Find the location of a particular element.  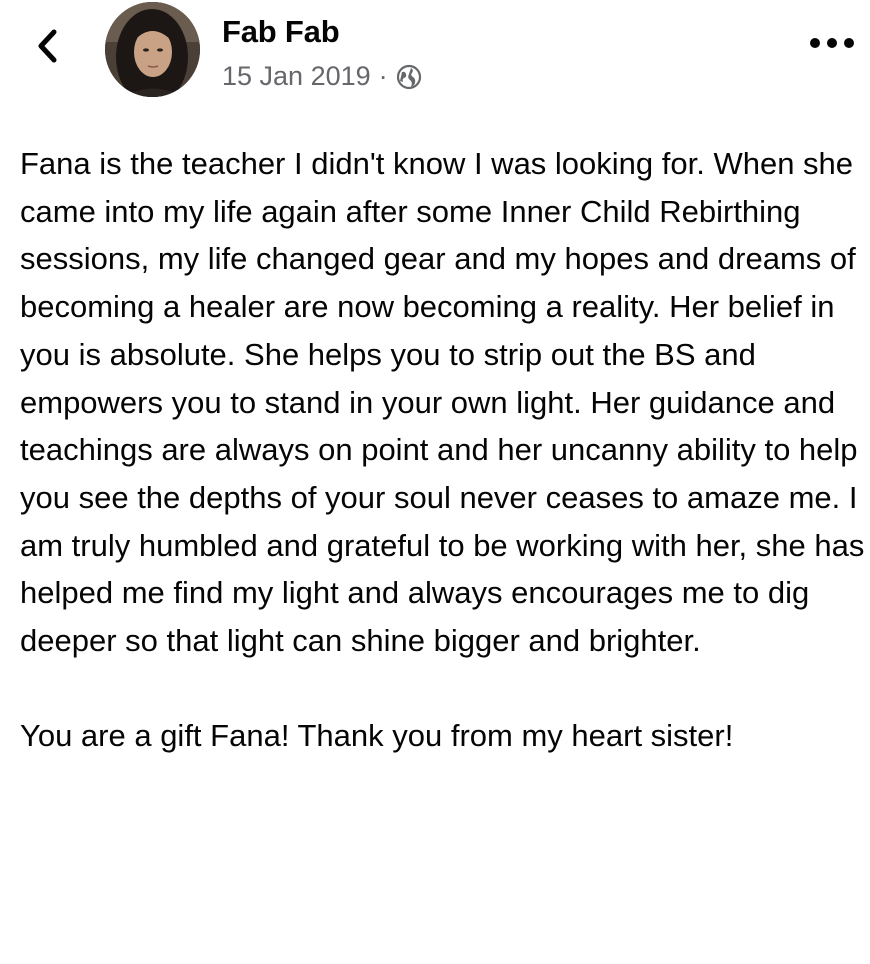

post-meta: 15 Jan 2019 · is located at coordinates (322, 76).